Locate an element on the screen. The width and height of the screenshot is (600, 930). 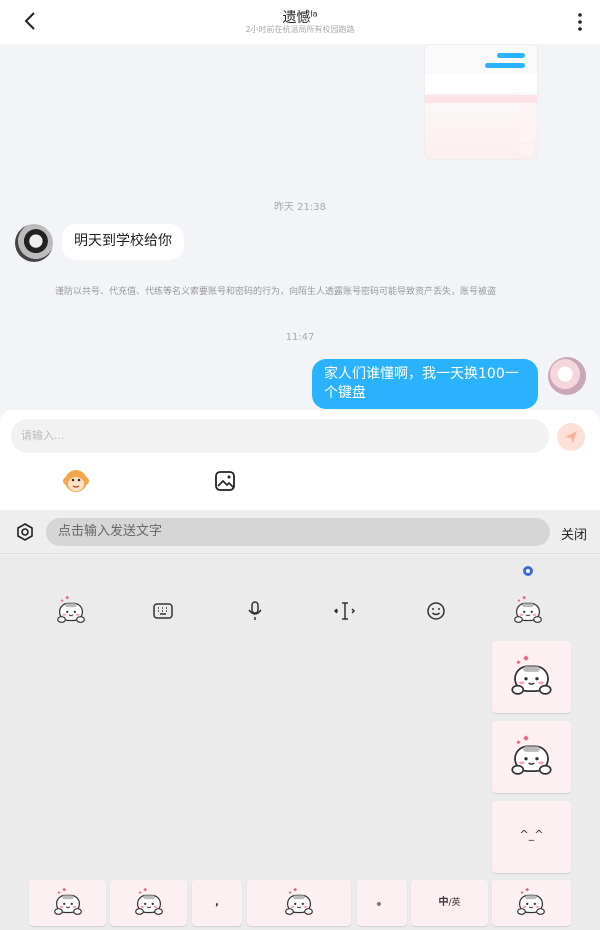
ime-text-input: 点击输入发送文字 is located at coordinates (298, 532).